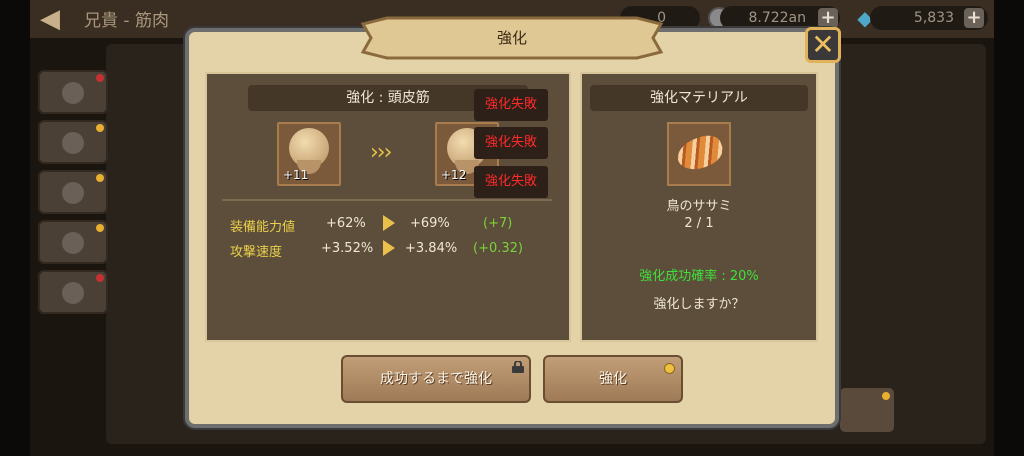 The image size is (1024, 456). Describe the element at coordinates (430, 223) in the screenshot. I see `stat-to: +69%` at that location.